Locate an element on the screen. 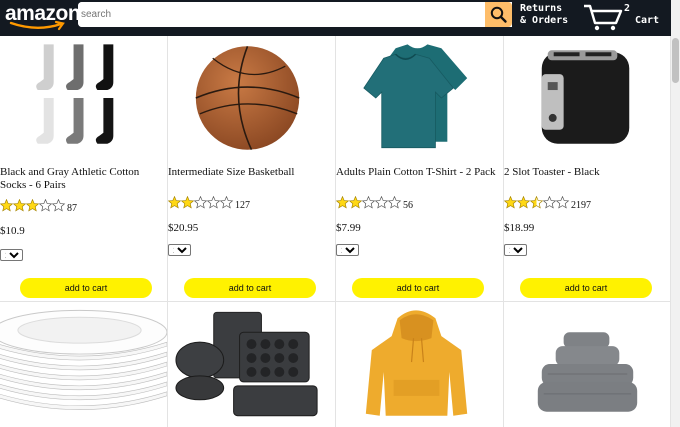 The image size is (680, 427). product-title: 2 Slot Toaster - Black is located at coordinates (587, 172).